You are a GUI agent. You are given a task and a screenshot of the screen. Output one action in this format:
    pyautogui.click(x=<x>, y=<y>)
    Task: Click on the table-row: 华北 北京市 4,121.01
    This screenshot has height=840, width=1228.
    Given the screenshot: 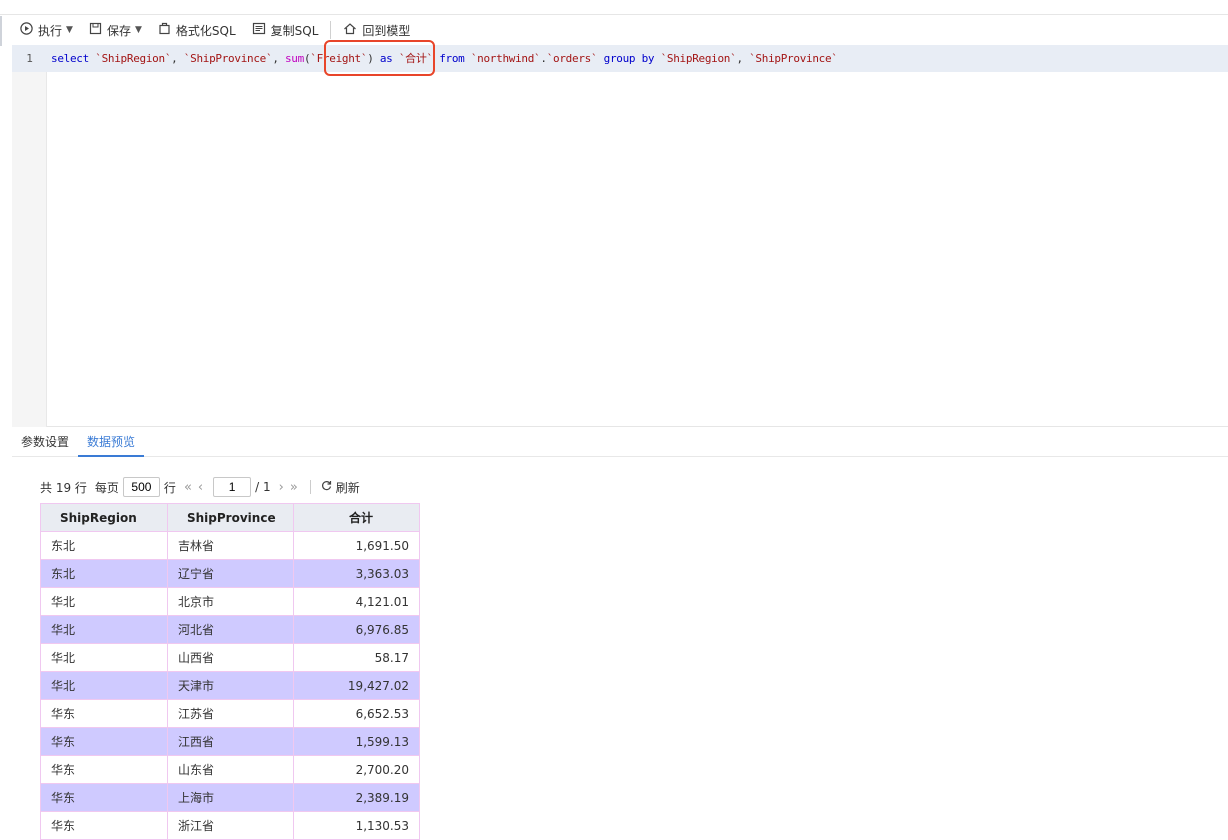 What is the action you would take?
    pyautogui.click(x=230, y=601)
    